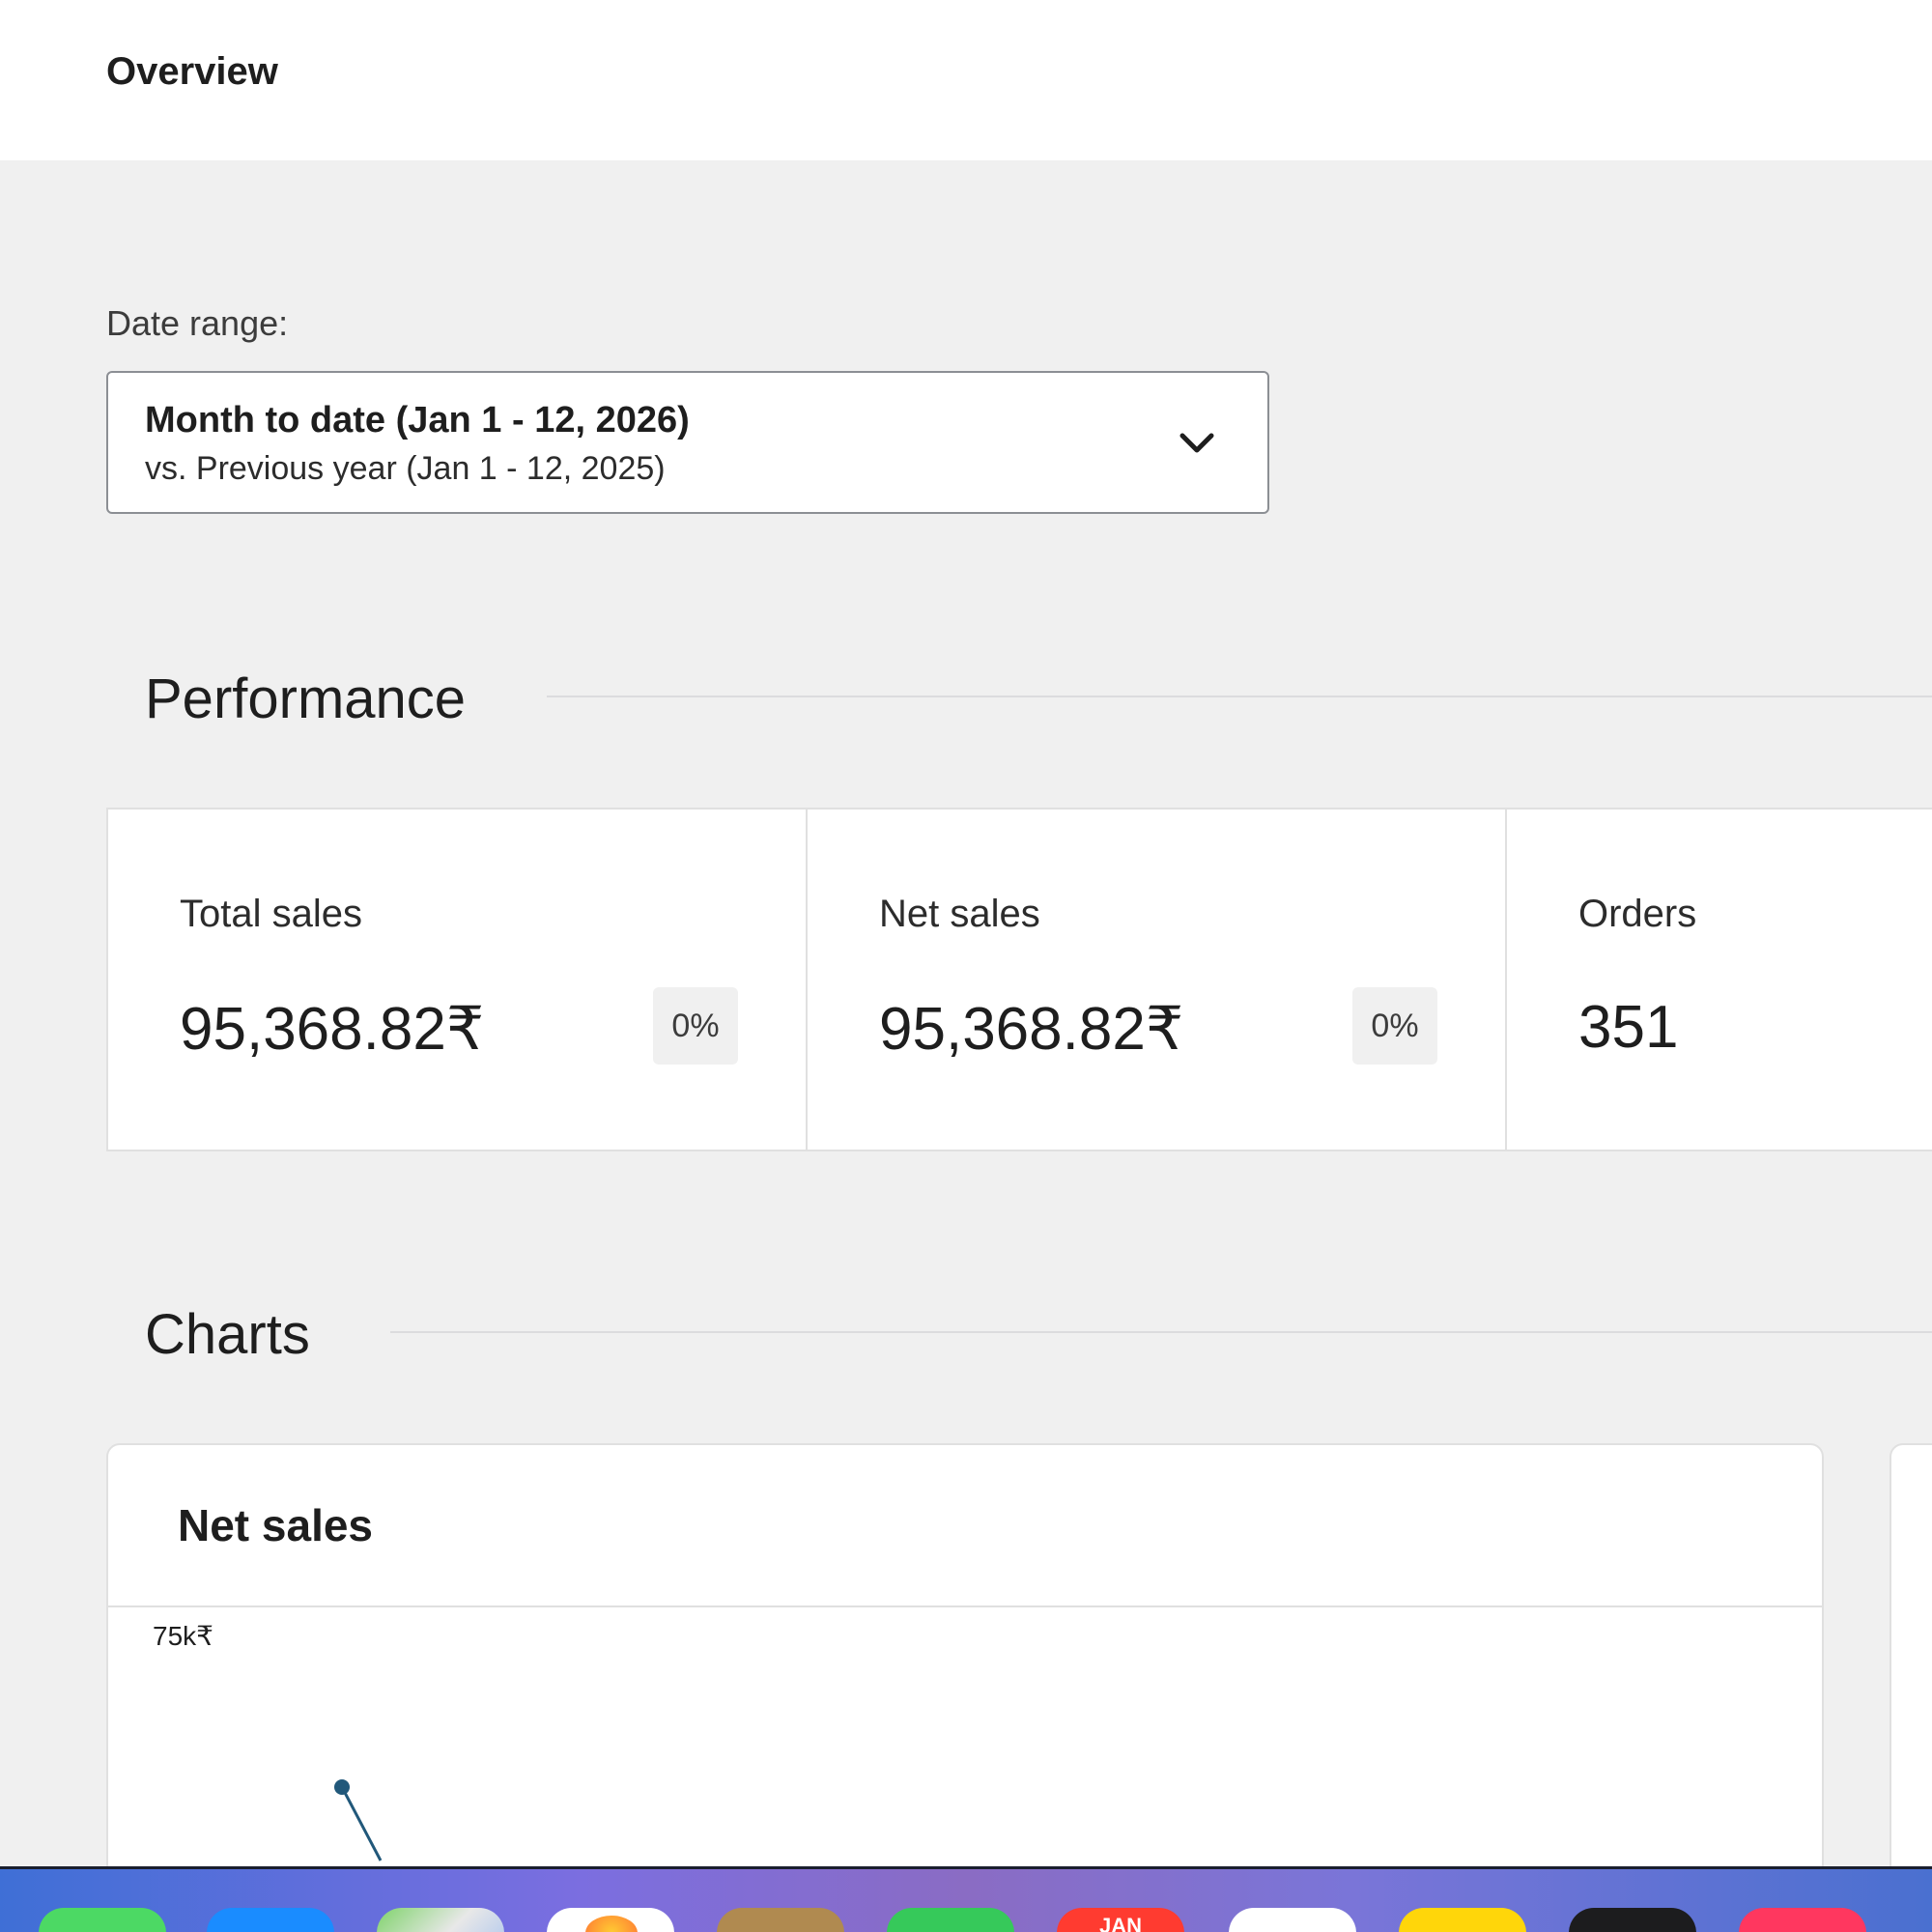 The height and width of the screenshot is (1932, 1932). Describe the element at coordinates (1910, 1687) in the screenshot. I see `second-chart-card` at that location.